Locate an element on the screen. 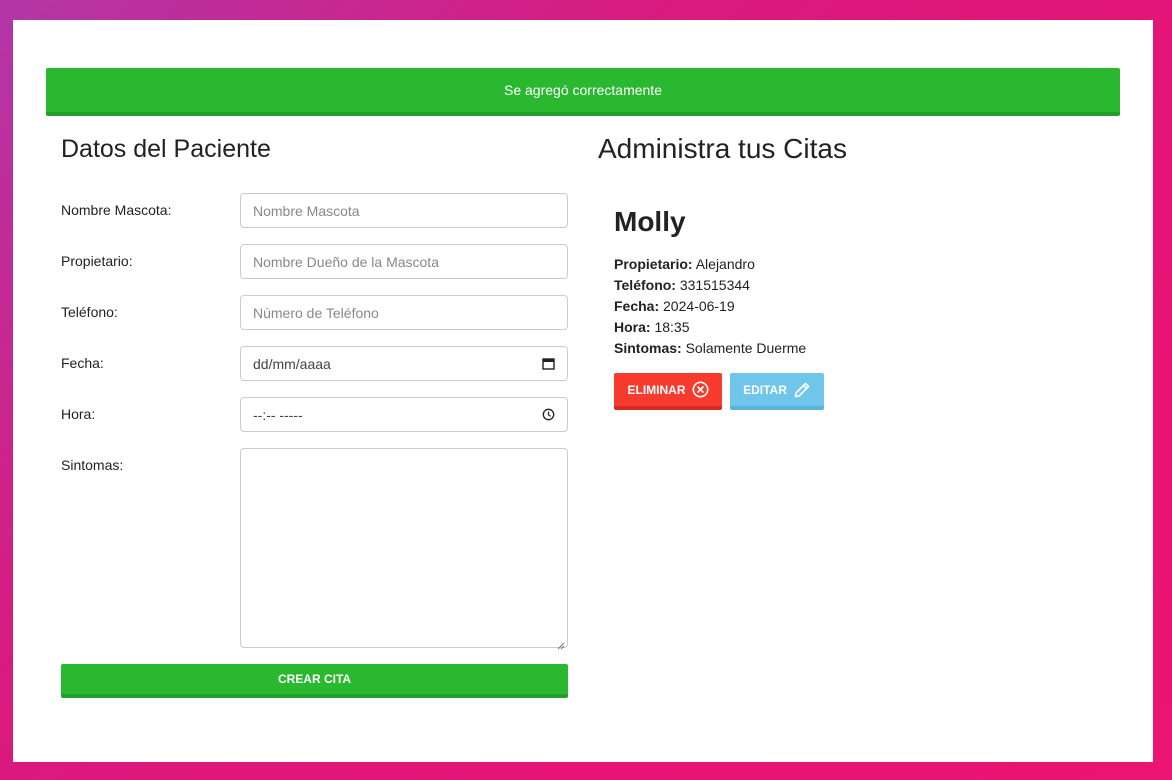 This screenshot has height=780, width=1172. symptoms-row: Sintomas: is located at coordinates (314, 549).